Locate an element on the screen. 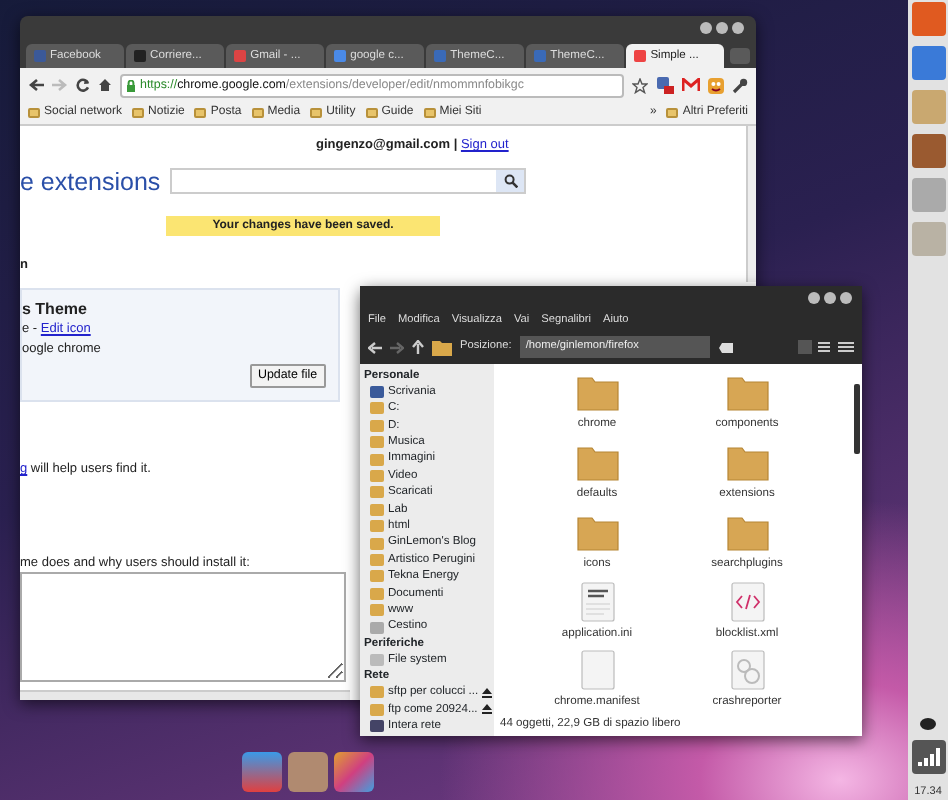  star-icon is located at coordinates (640, 85).